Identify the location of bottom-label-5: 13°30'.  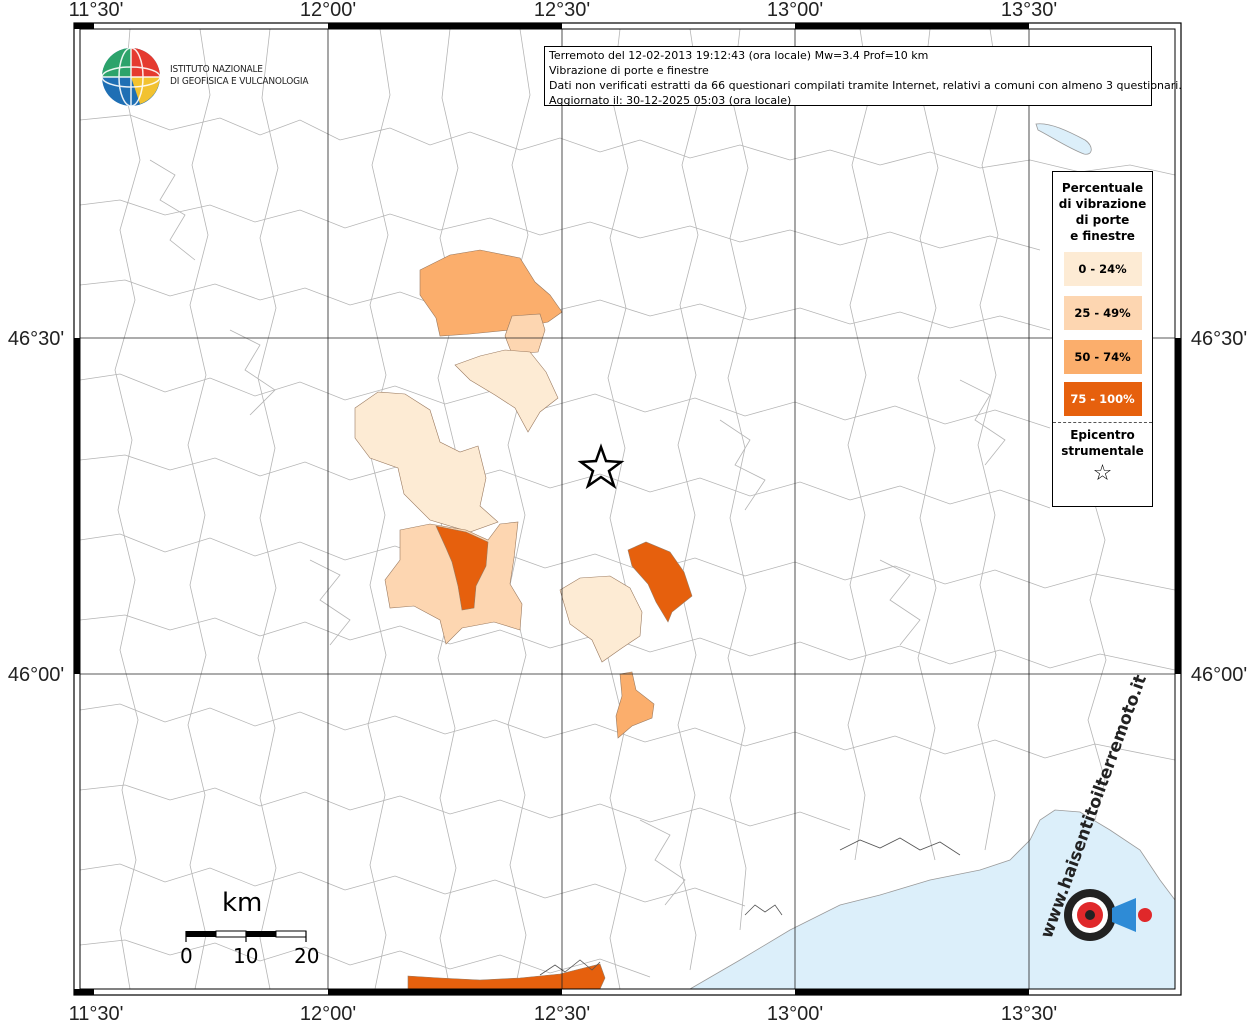
(1029, 1013).